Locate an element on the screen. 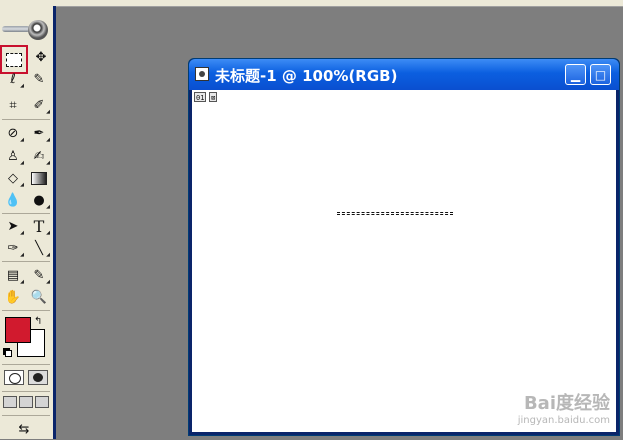  lasso-icon: ℓ ◢ is located at coordinates (13, 79).